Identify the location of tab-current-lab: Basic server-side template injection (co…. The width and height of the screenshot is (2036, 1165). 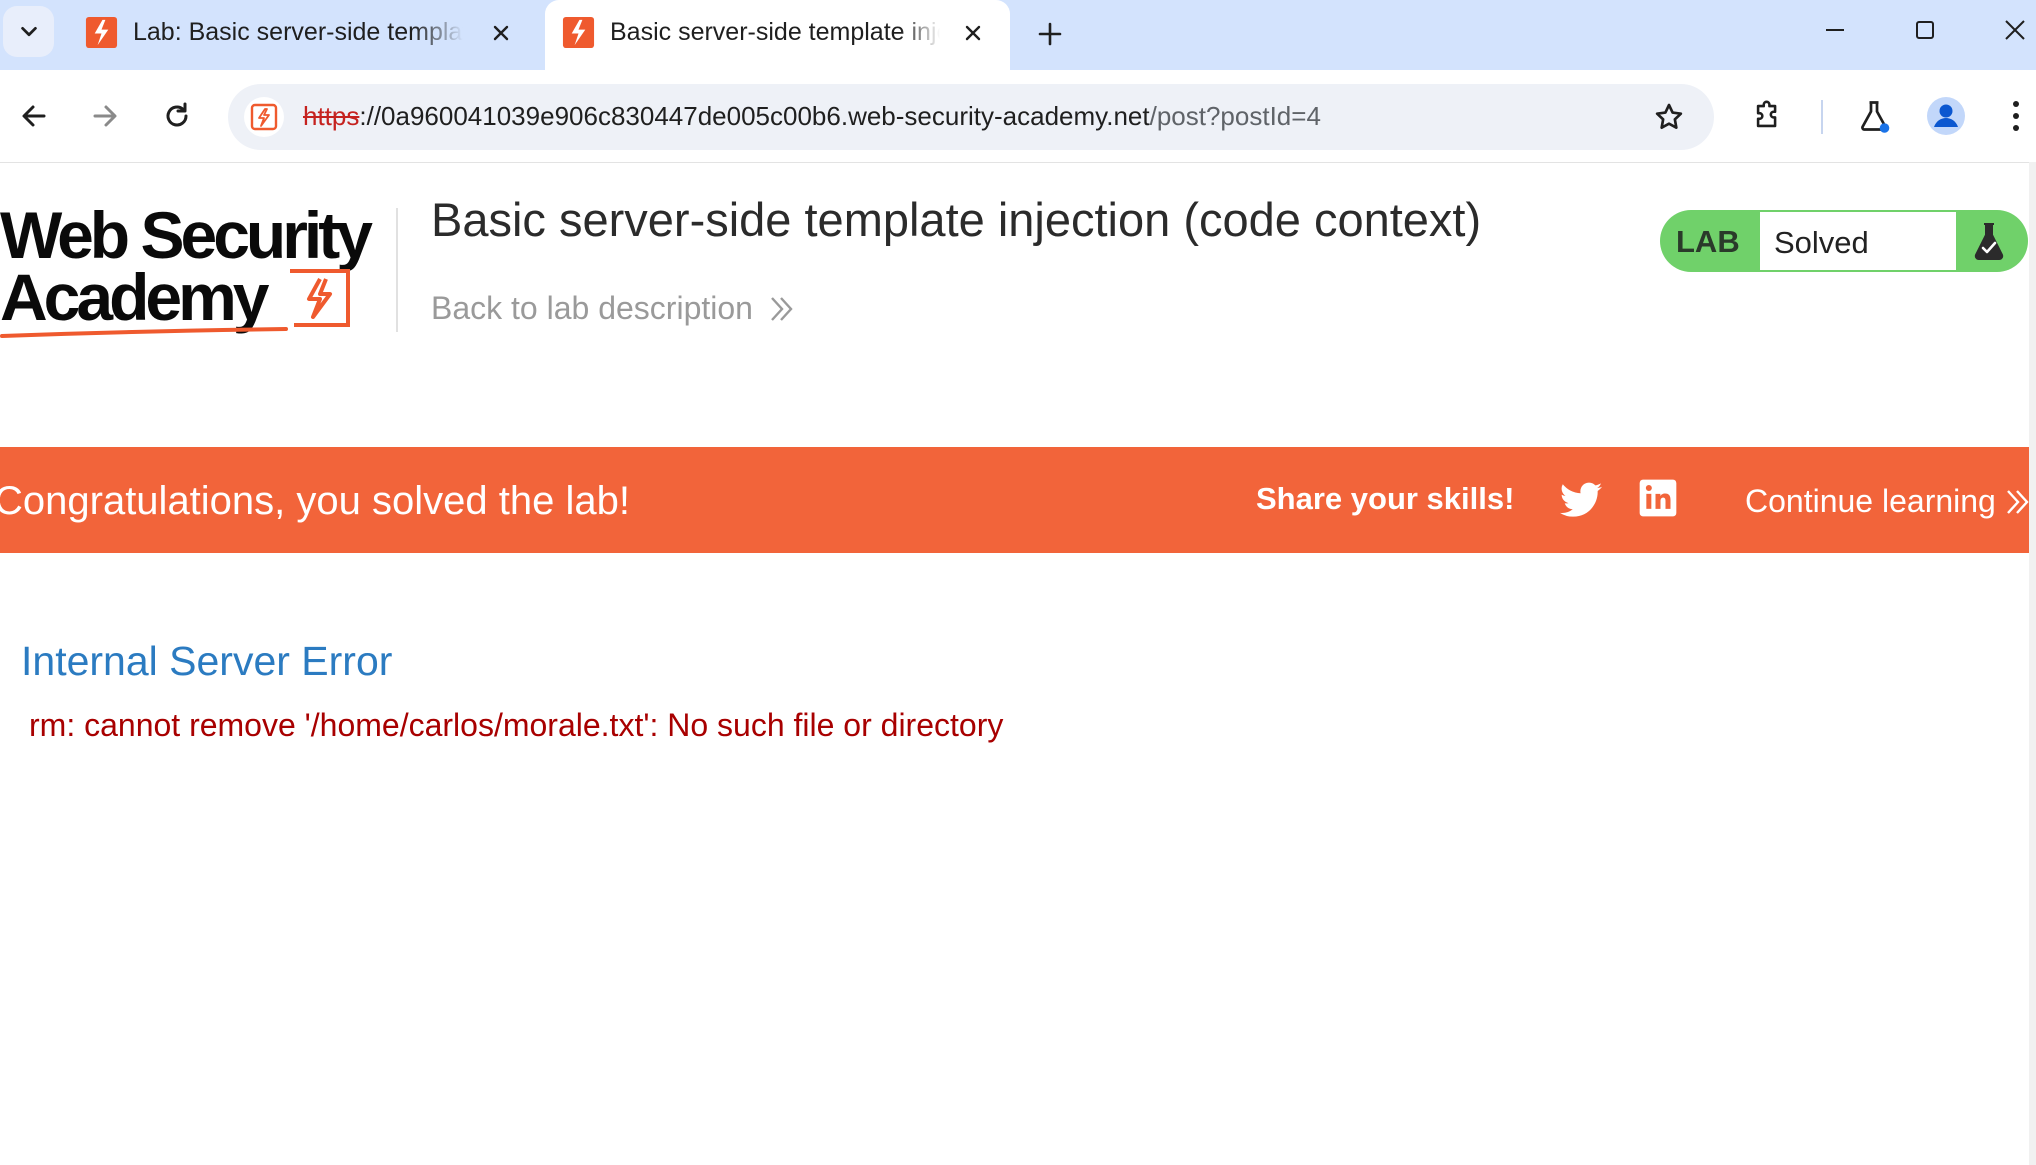
(777, 35).